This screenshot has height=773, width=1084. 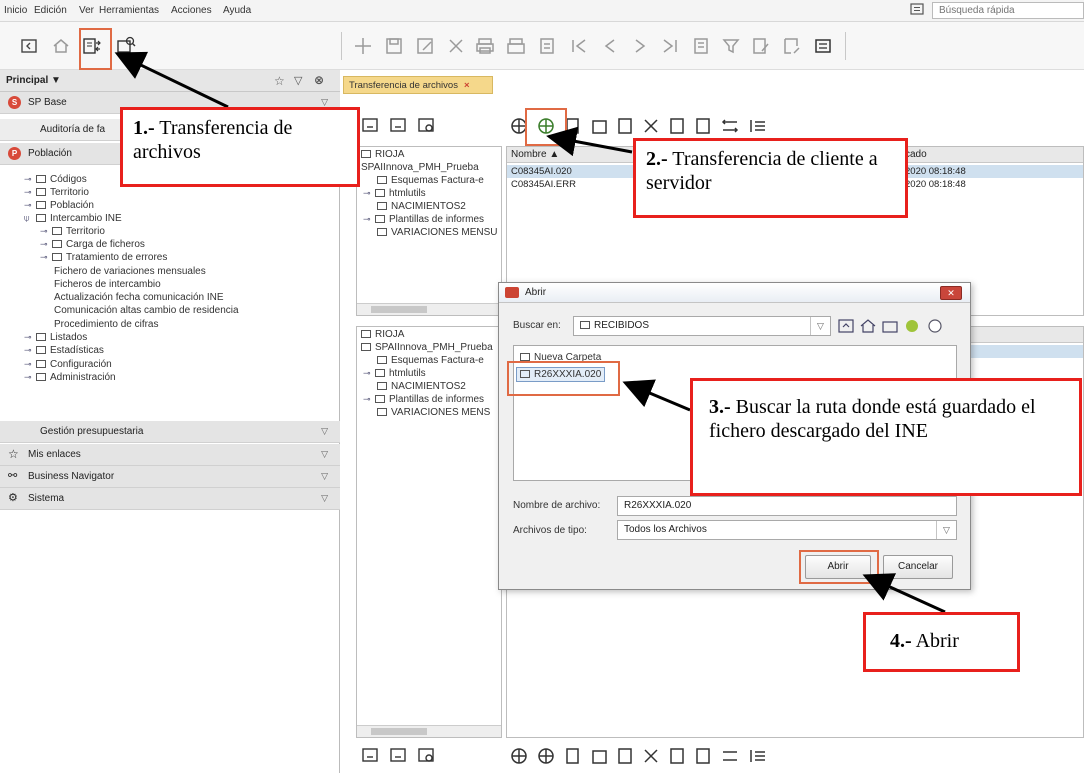 I want to click on chevron-down-icon: ▼, so click(x=56, y=80).